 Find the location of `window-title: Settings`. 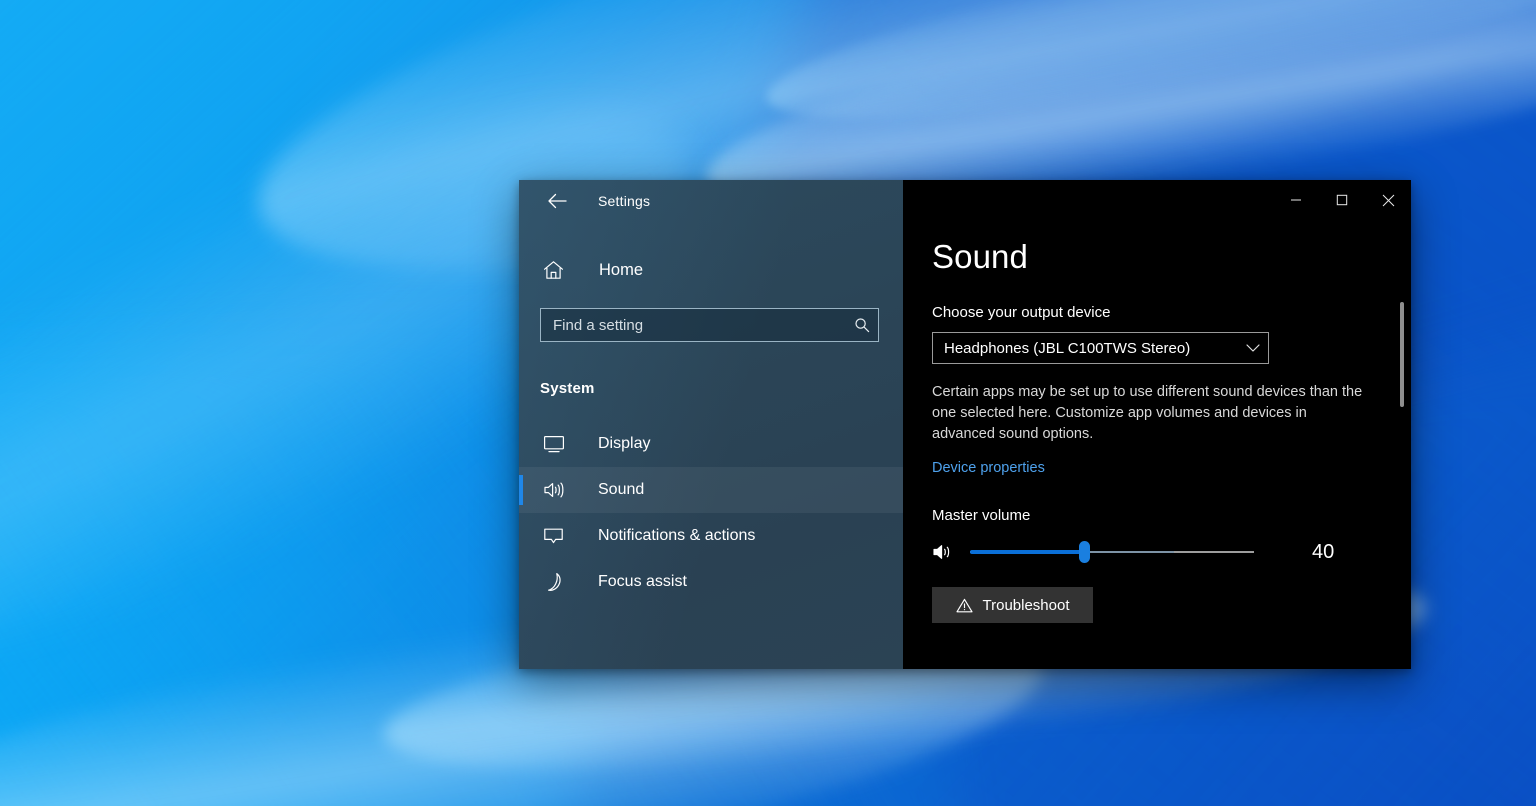

window-title: Settings is located at coordinates (624, 201).